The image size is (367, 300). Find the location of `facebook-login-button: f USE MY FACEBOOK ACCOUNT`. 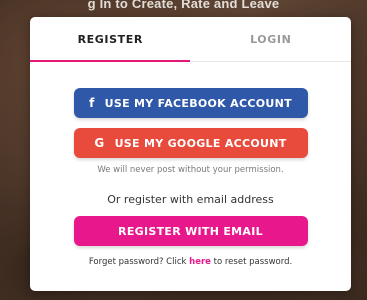

facebook-login-button: f USE MY FACEBOOK ACCOUNT is located at coordinates (190, 103).